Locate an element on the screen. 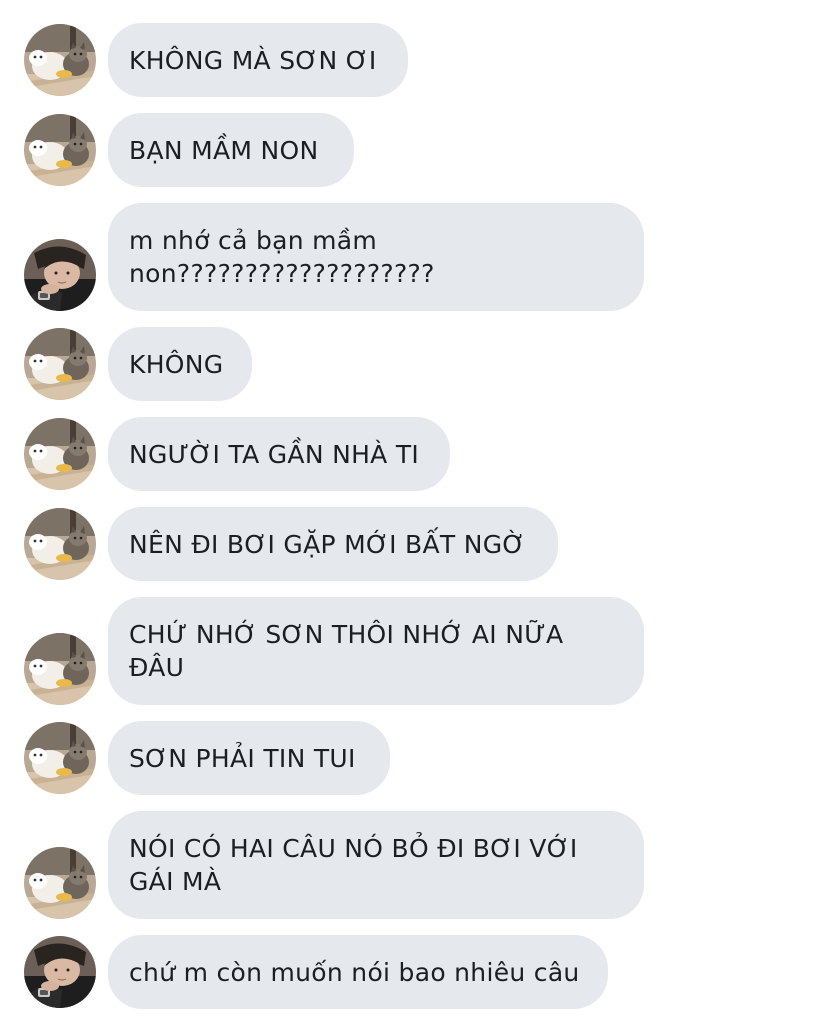 The height and width of the screenshot is (1025, 828). message-row: m nhớ cả bạn mầm non??????????????????? is located at coordinates (414, 257).